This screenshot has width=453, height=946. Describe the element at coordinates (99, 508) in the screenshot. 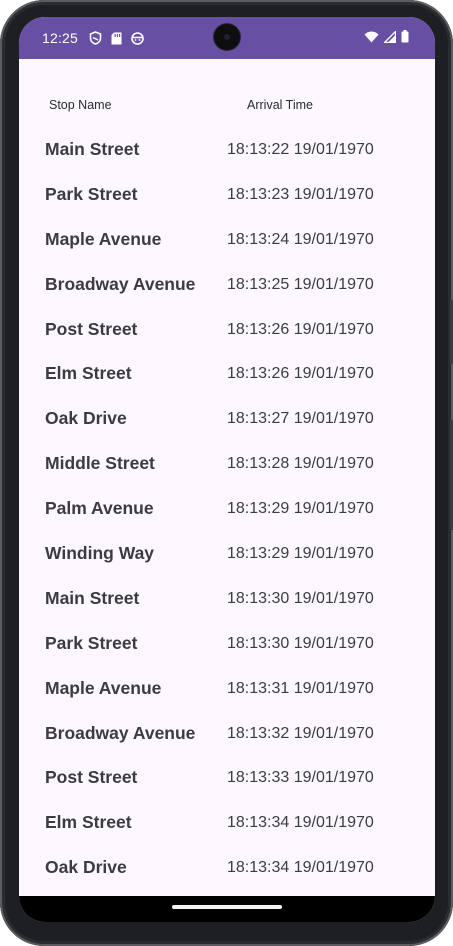

I see `stop-name: Palm Avenue` at that location.